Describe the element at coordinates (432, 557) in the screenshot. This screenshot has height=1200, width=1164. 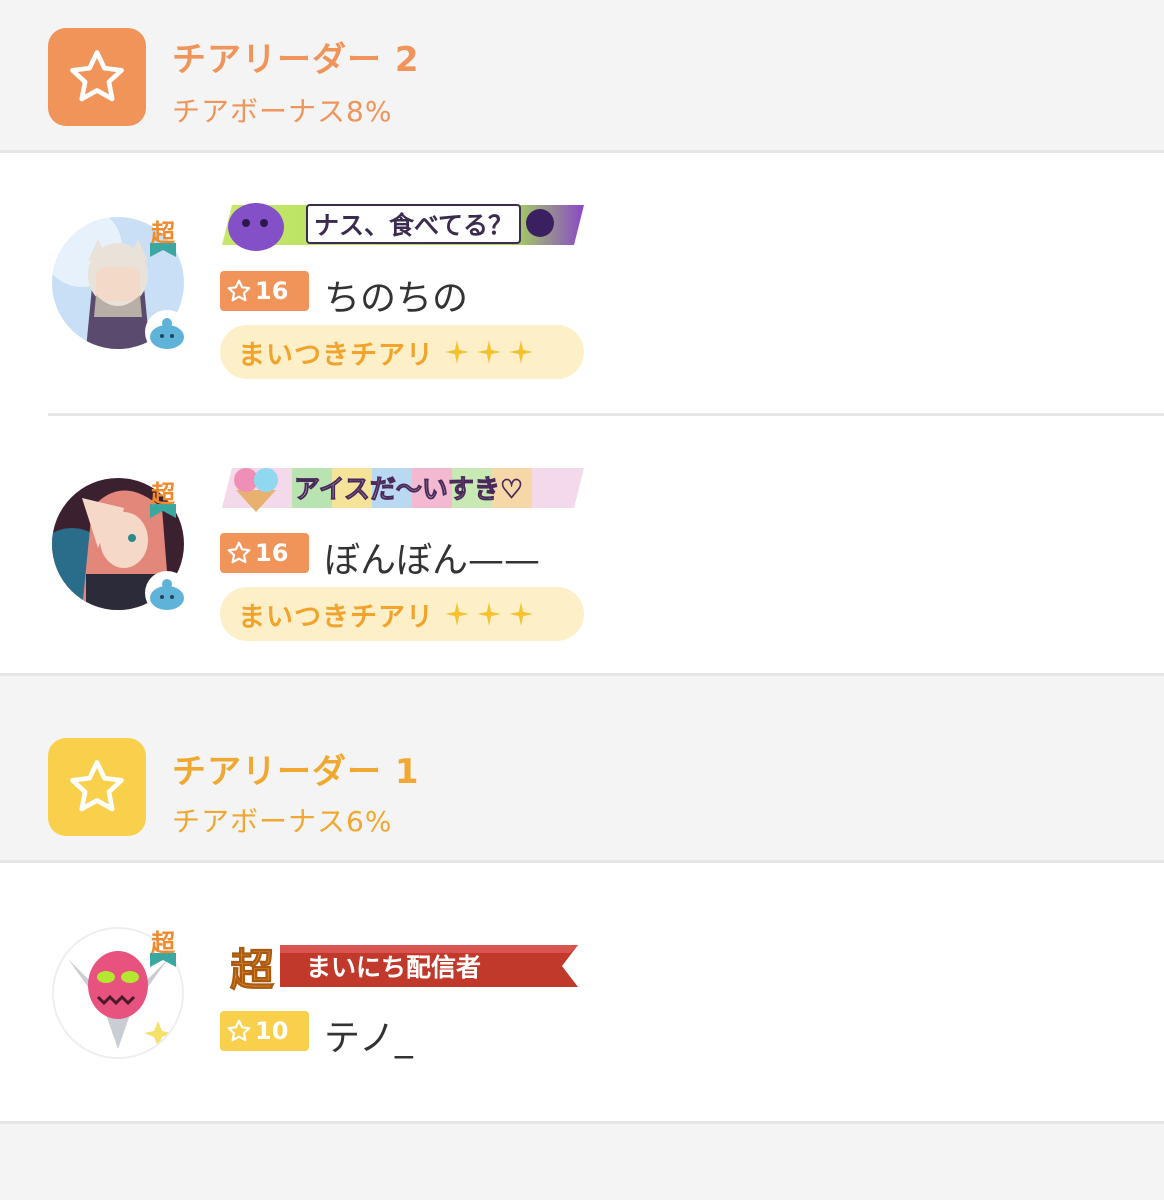
I see `username: ぼんぼん——` at that location.